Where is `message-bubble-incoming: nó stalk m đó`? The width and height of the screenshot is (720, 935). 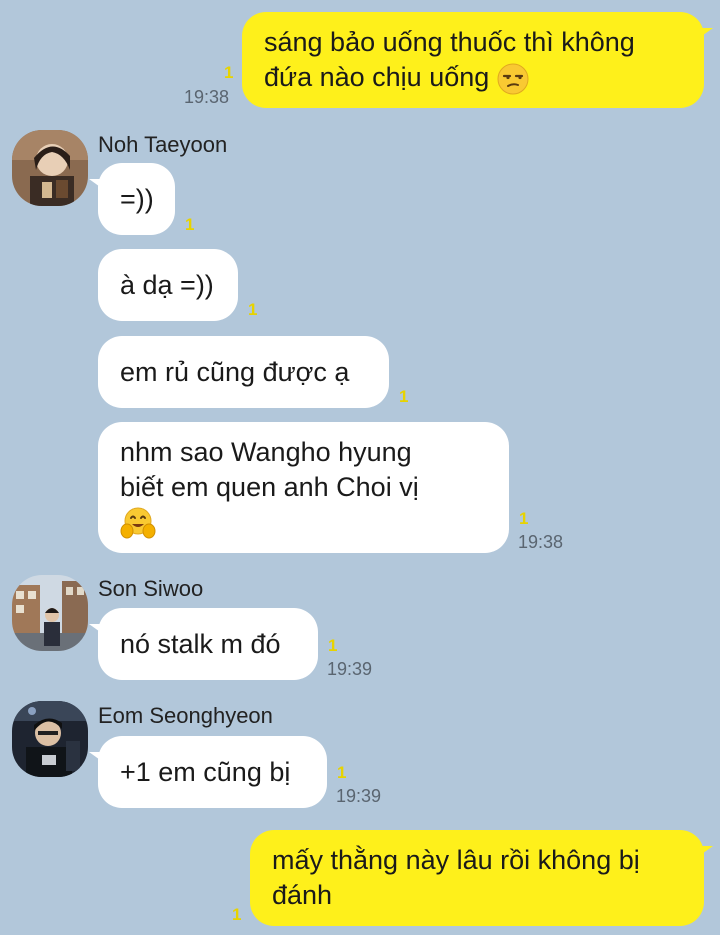
message-bubble-incoming: nó stalk m đó is located at coordinates (203, 644).